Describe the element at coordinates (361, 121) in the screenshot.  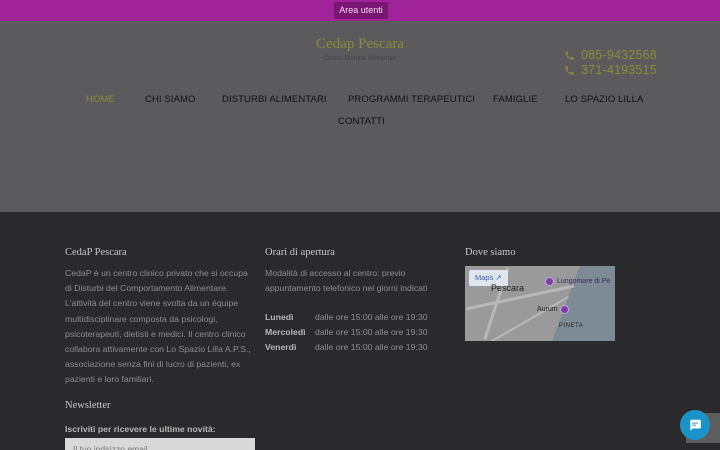
I see `nav-contatti: CONTATTI` at that location.